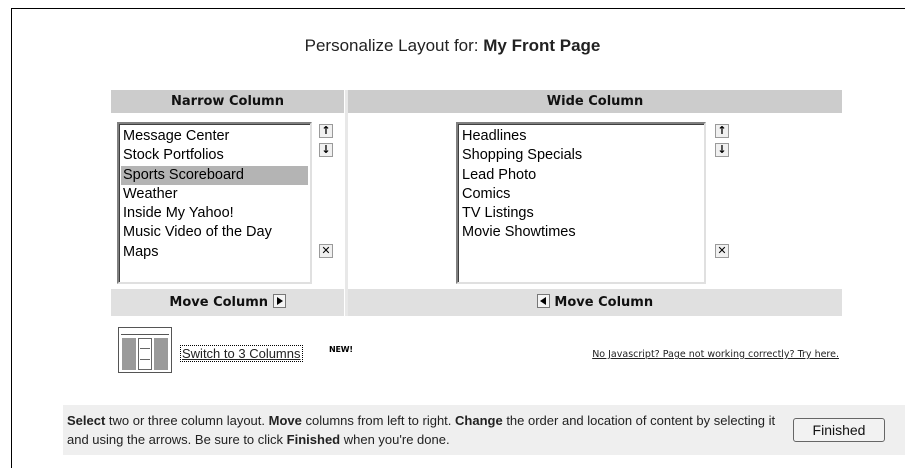 Image resolution: width=905 pixels, height=468 pixels. What do you see at coordinates (326, 131) in the screenshot?
I see `narrow-move-up-icon: ↑` at bounding box center [326, 131].